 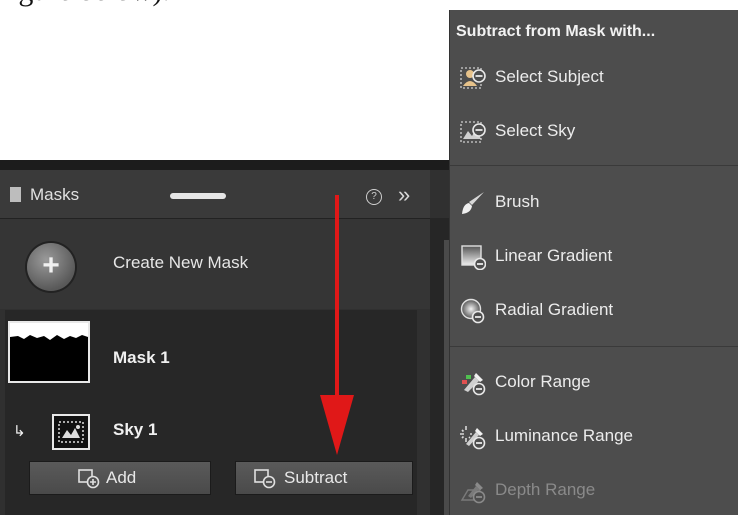 I want to click on create-new-mask-row: + Create New Mask, so click(x=215, y=264).